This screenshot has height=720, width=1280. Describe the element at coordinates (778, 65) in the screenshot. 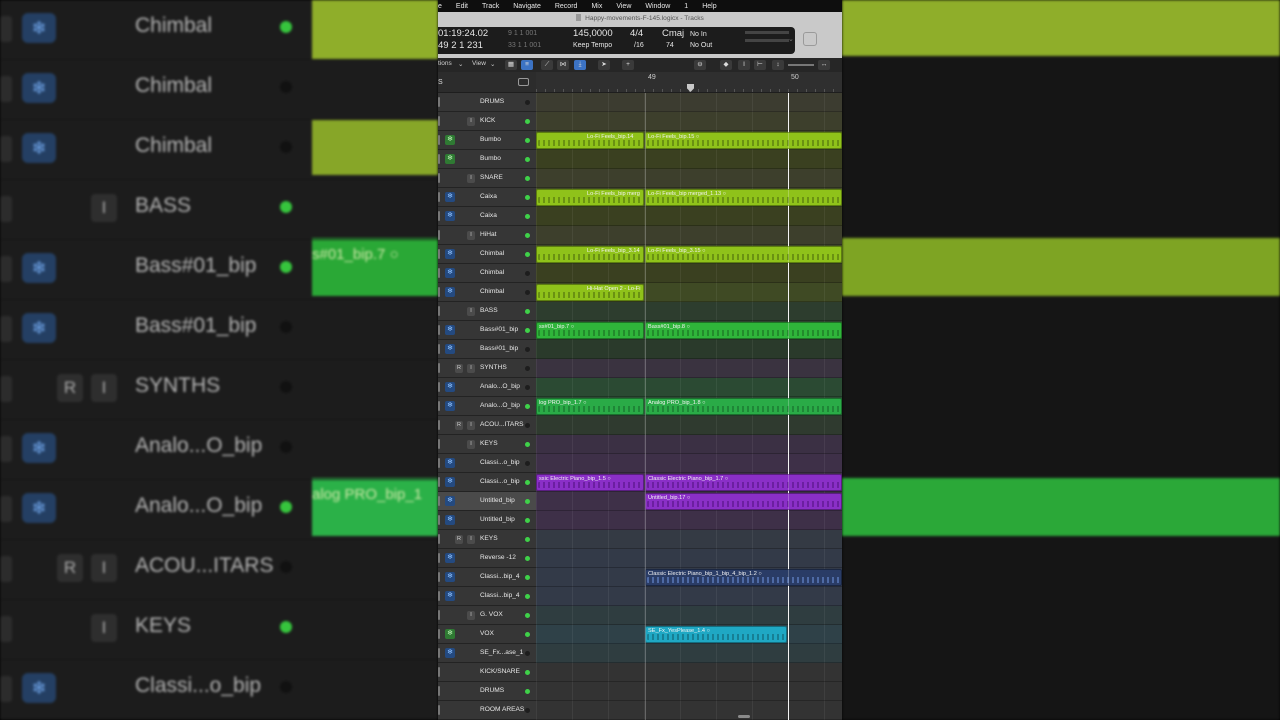

I see `vertical-zoom-icon: ↕` at that location.